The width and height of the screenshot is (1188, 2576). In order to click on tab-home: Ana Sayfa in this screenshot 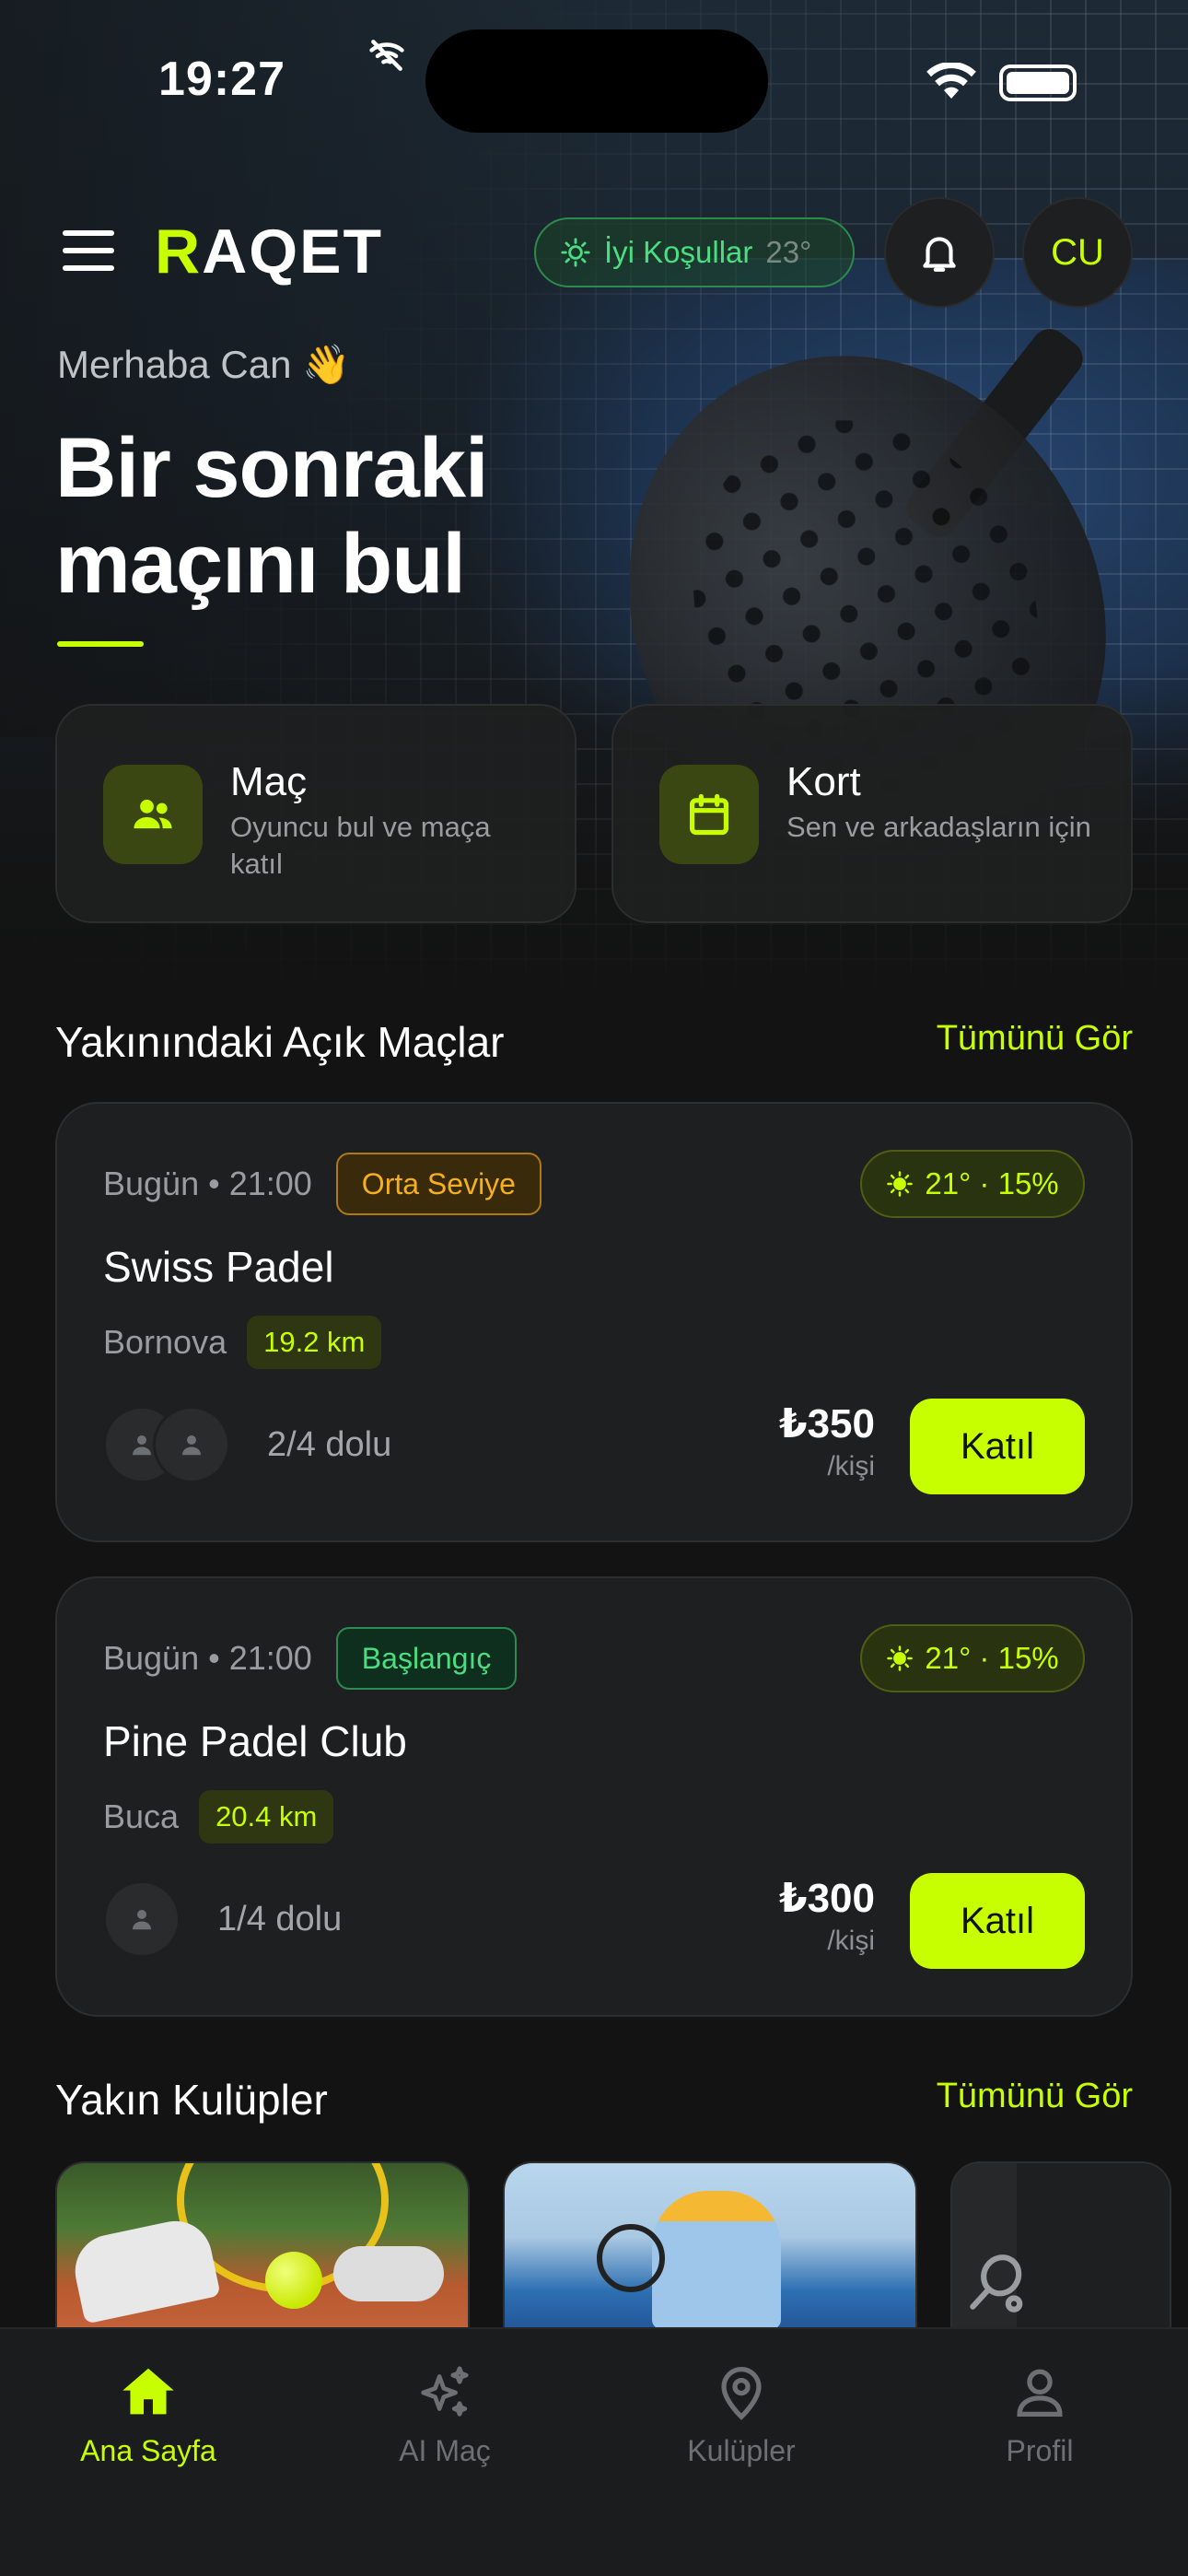, I will do `click(148, 2414)`.